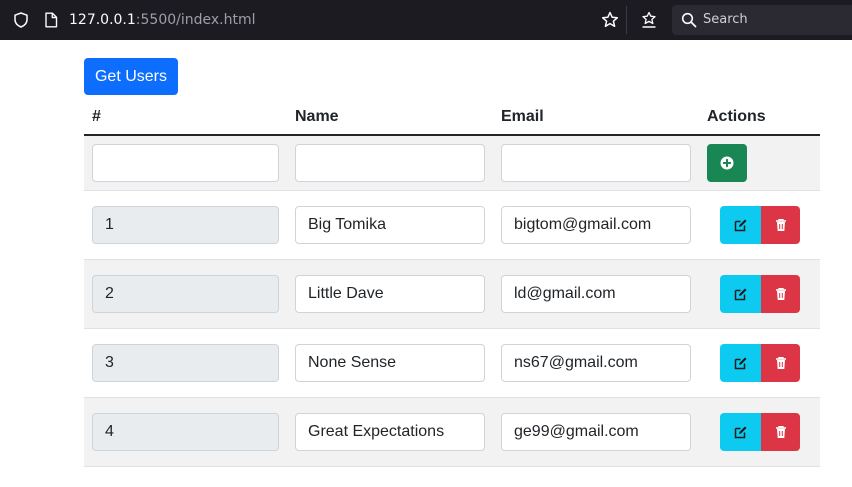  I want to click on email-field: bigtom@gmail.com, so click(596, 224).